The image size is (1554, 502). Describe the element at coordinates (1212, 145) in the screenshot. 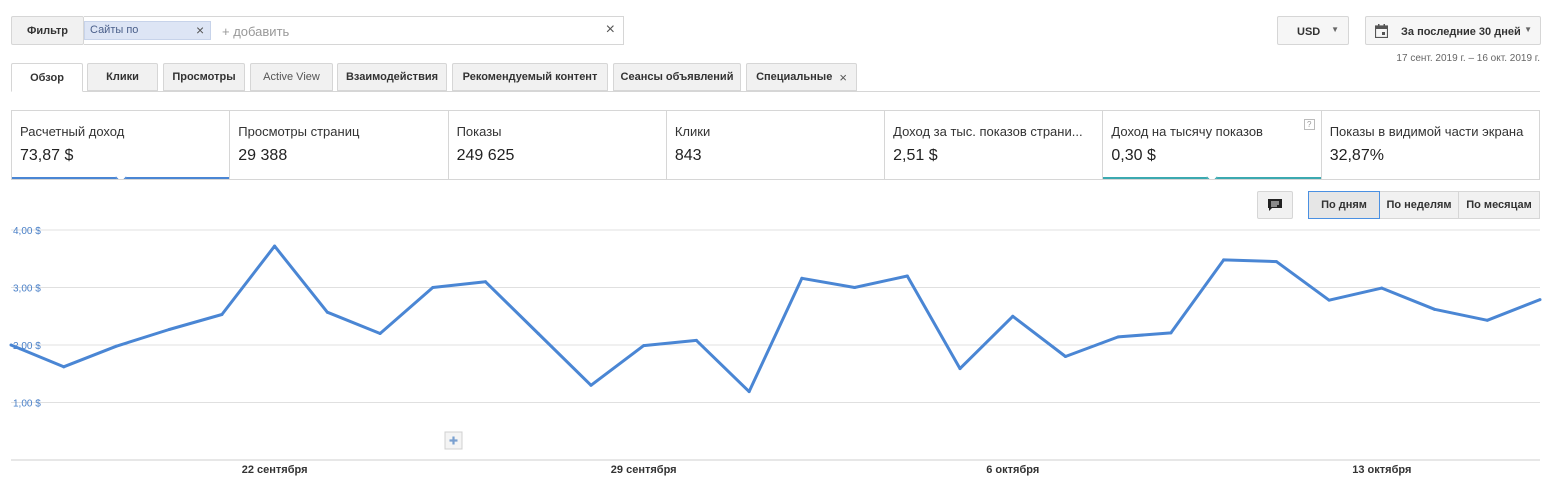

I see `metric-card-impression-rpm: Доход на тысячу показов 0,30 $ ?` at that location.